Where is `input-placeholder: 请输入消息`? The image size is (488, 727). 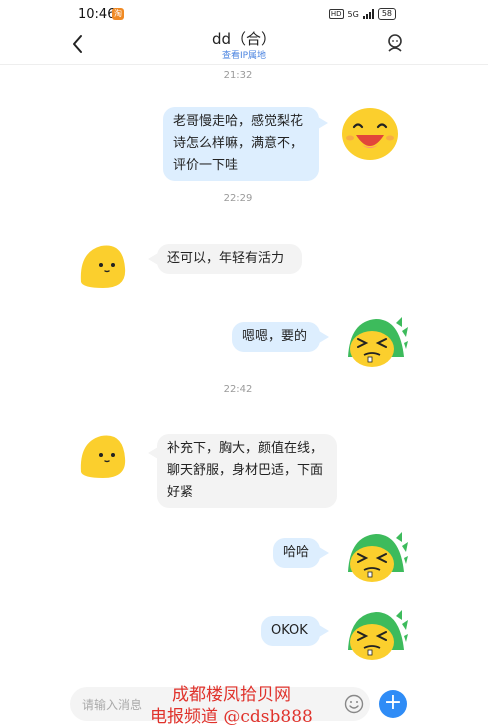
input-placeholder: 请输入消息 is located at coordinates (112, 705).